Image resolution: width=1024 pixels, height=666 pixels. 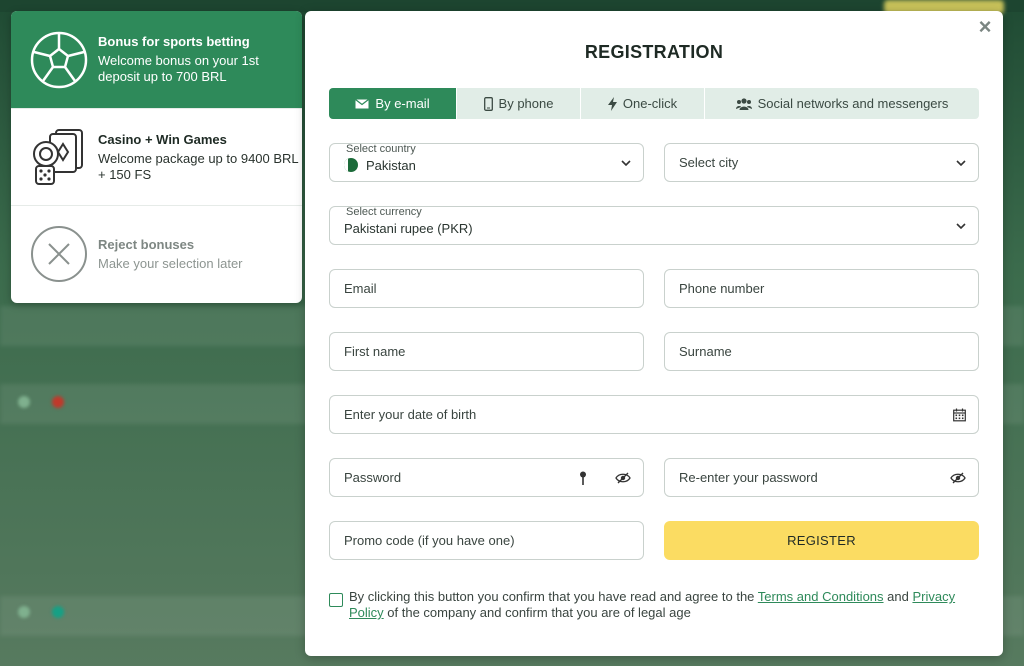 I want to click on country-value: Pakistan, so click(x=391, y=165).